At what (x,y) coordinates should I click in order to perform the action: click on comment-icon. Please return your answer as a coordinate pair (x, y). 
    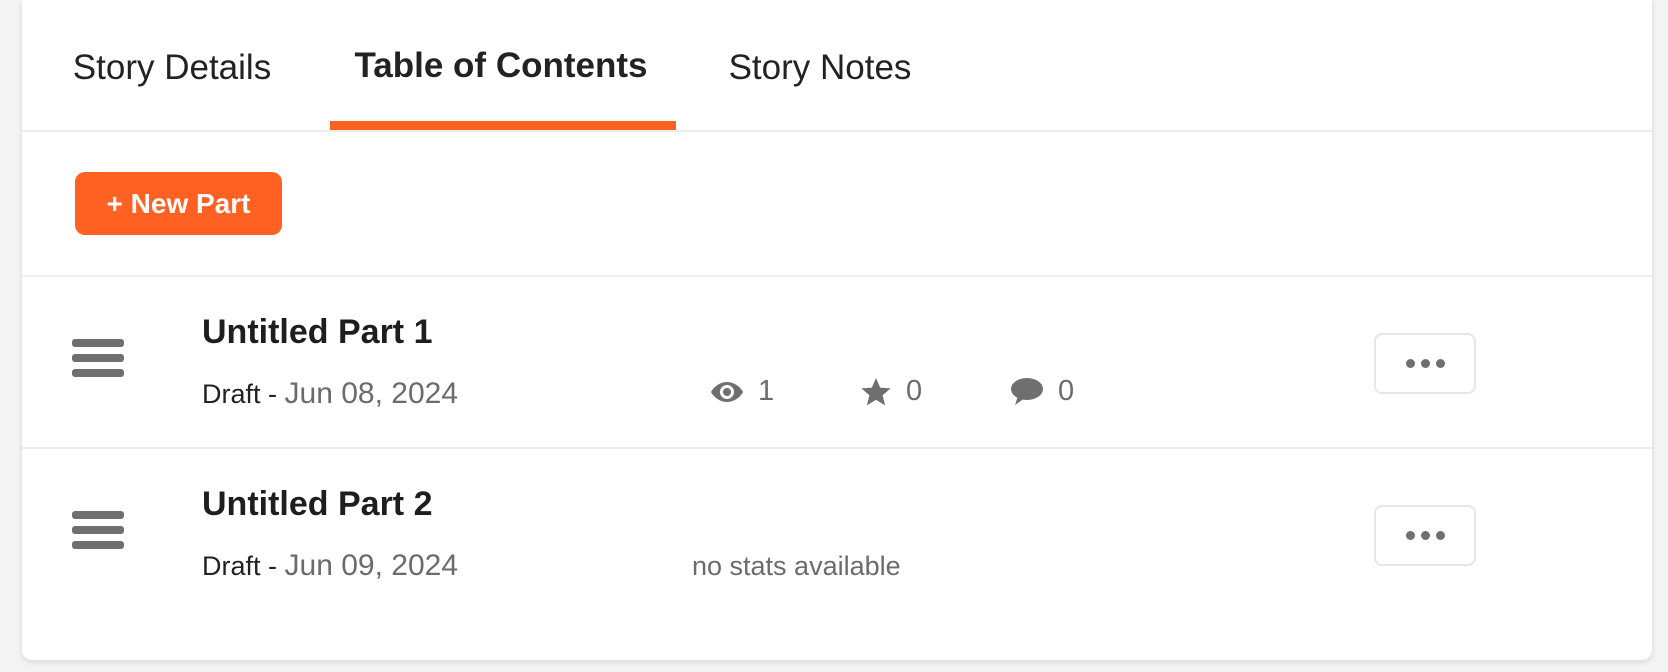
    Looking at the image, I should click on (1027, 392).